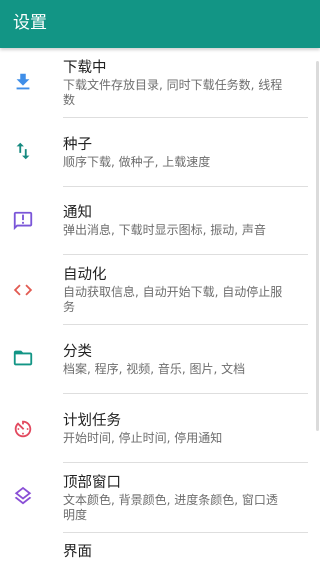 The height and width of the screenshot is (573, 320). I want to click on page-title: 设置, so click(30, 23).